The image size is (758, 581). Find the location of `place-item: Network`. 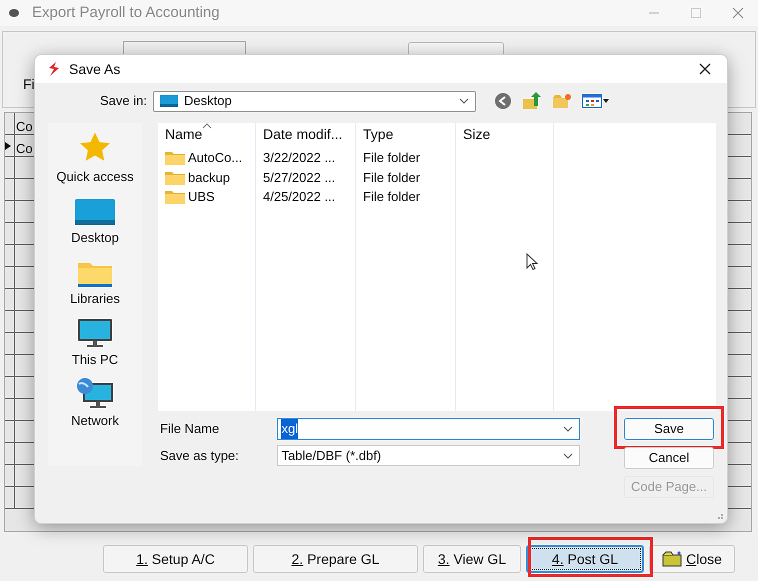

place-item: Network is located at coordinates (95, 402).